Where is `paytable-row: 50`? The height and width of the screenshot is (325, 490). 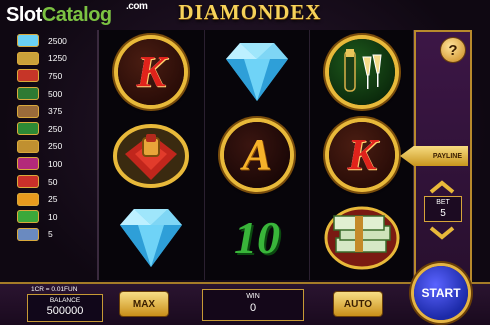 paytable-row: 50 is located at coordinates (49, 182).